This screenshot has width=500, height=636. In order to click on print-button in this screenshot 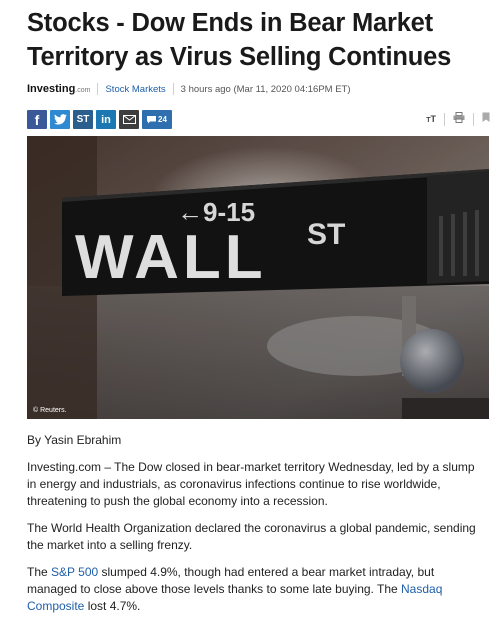, I will do `click(459, 119)`.